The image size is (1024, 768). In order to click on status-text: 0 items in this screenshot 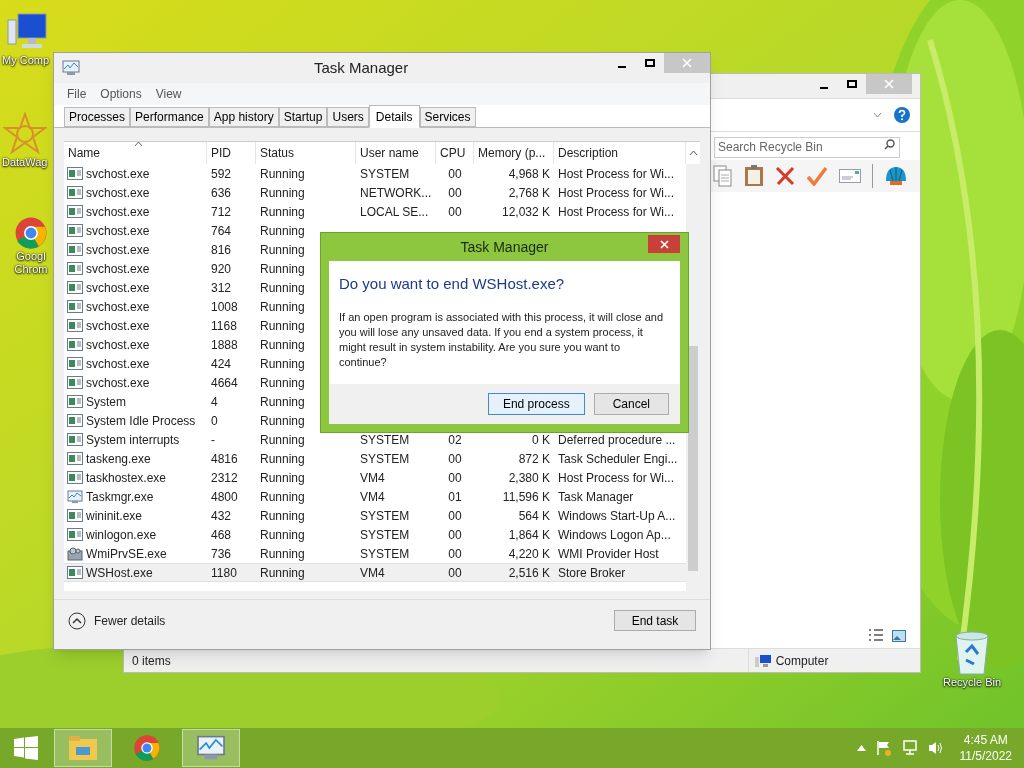, I will do `click(151, 661)`.